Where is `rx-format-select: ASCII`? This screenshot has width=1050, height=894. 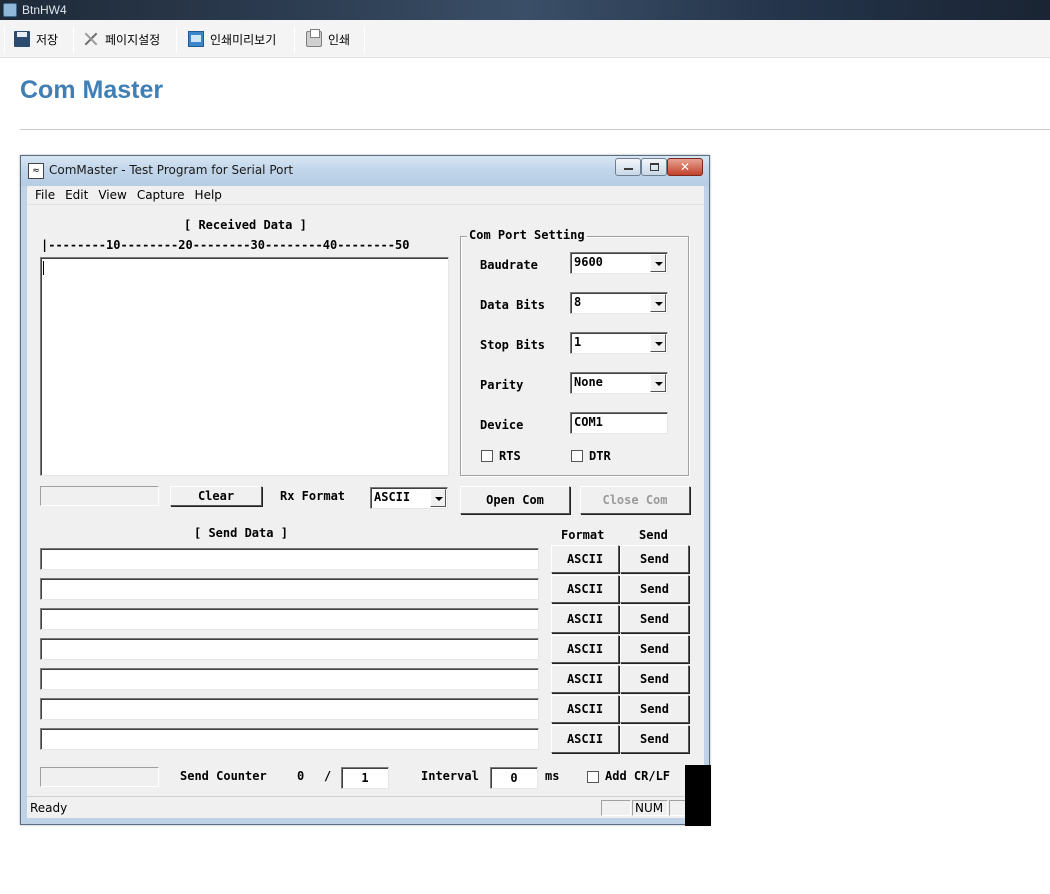 rx-format-select: ASCII is located at coordinates (409, 498).